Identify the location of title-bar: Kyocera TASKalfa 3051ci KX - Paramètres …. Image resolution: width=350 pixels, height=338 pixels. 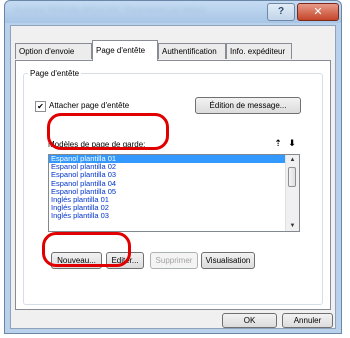
(173, 12).